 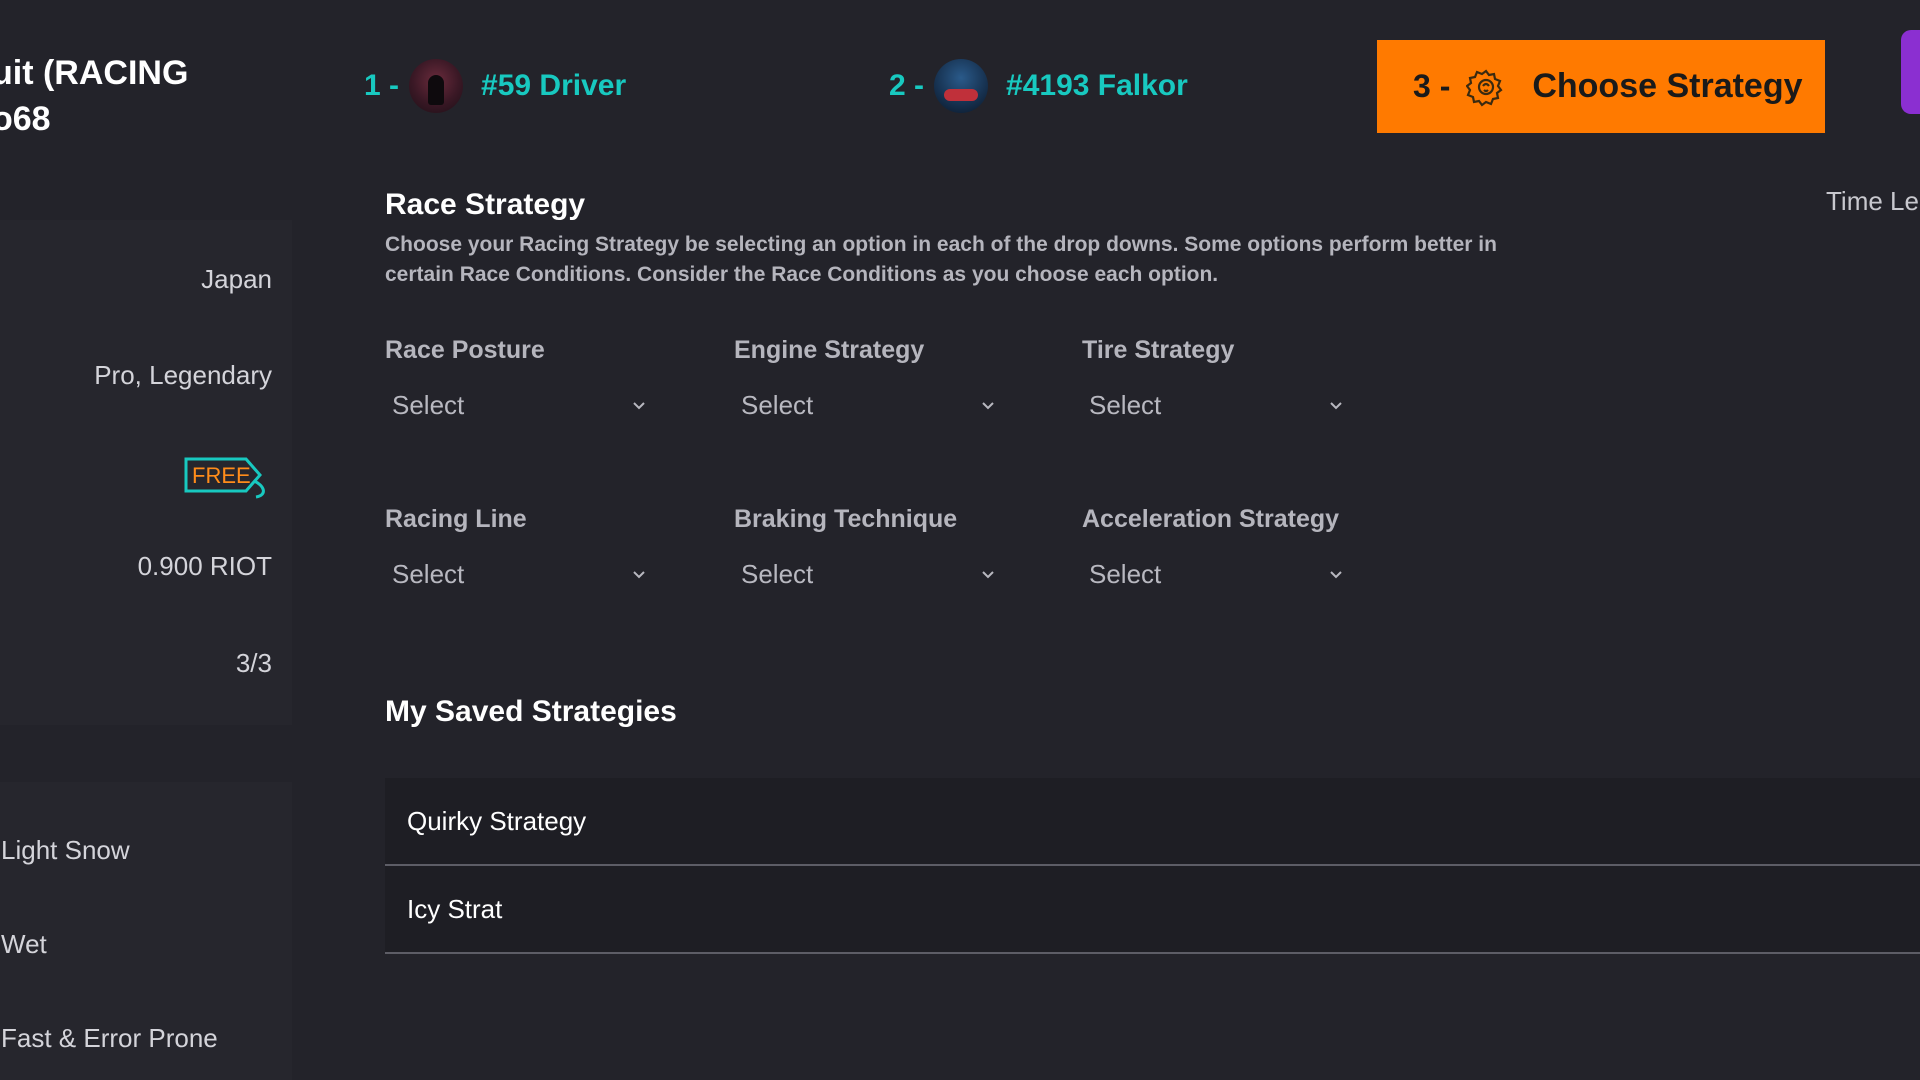 I want to click on step-3-label: Choose Strategy, so click(x=1667, y=86).